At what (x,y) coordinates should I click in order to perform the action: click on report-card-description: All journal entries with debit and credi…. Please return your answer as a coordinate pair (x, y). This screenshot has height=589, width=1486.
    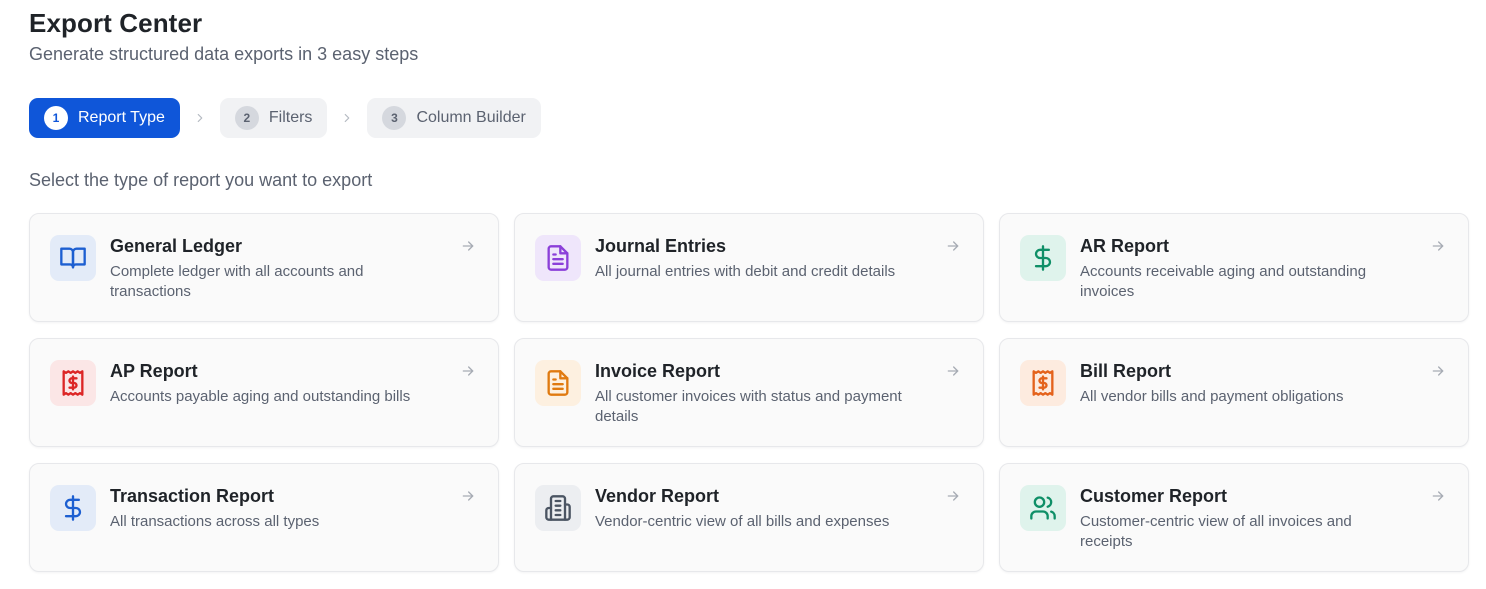
    Looking at the image, I should click on (745, 271).